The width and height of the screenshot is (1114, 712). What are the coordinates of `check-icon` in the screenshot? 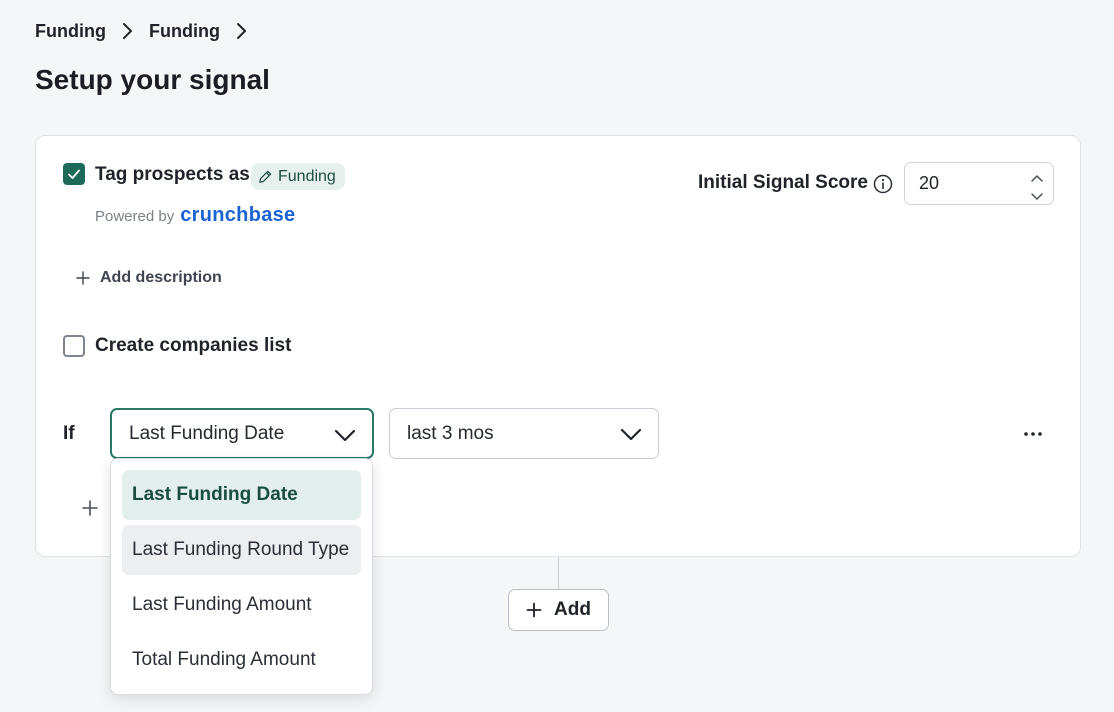 It's located at (74, 174).